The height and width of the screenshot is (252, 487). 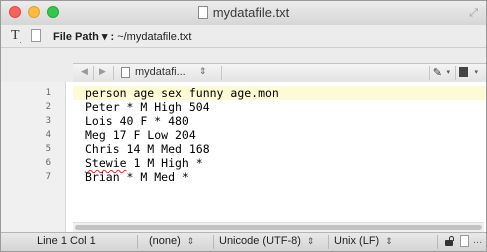 What do you see at coordinates (48, 93) in the screenshot?
I see `line-number: 1` at bounding box center [48, 93].